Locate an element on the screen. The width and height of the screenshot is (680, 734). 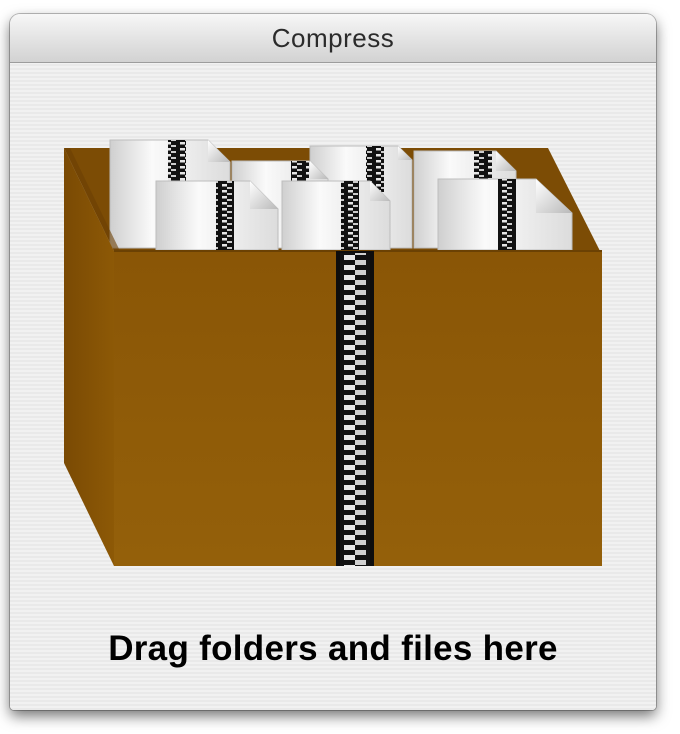
drop-instructions: Drag folders and files here is located at coordinates (333, 648).